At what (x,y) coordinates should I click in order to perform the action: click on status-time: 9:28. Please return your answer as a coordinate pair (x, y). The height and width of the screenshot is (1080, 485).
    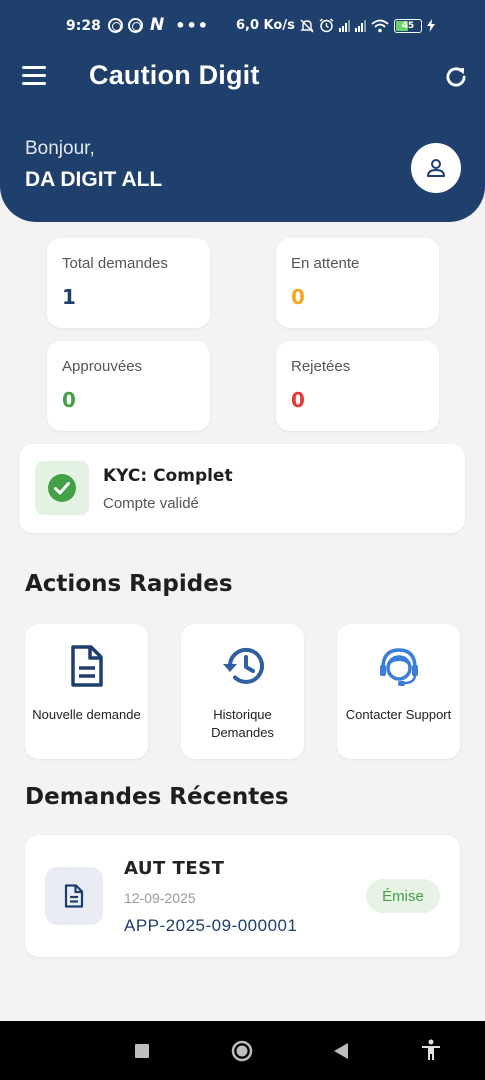
    Looking at the image, I should click on (83, 26).